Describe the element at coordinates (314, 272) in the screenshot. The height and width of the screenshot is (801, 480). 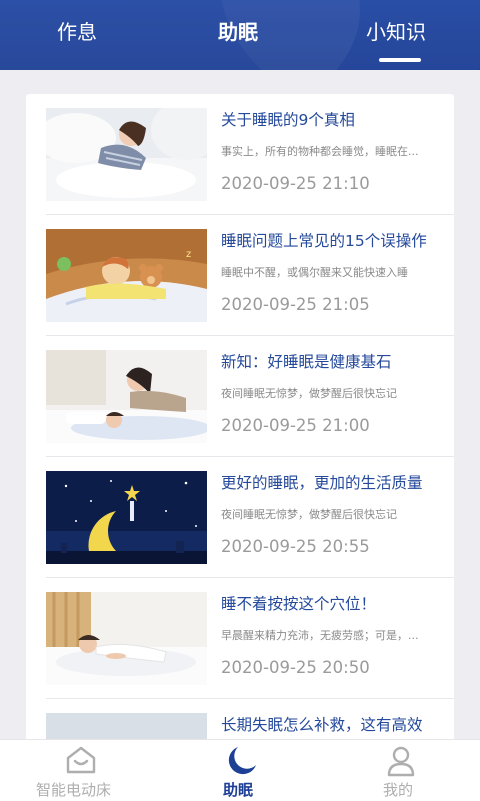
I see `article-summary: 睡眠中不醒，或偶尔醒来又能快速入睡` at that location.